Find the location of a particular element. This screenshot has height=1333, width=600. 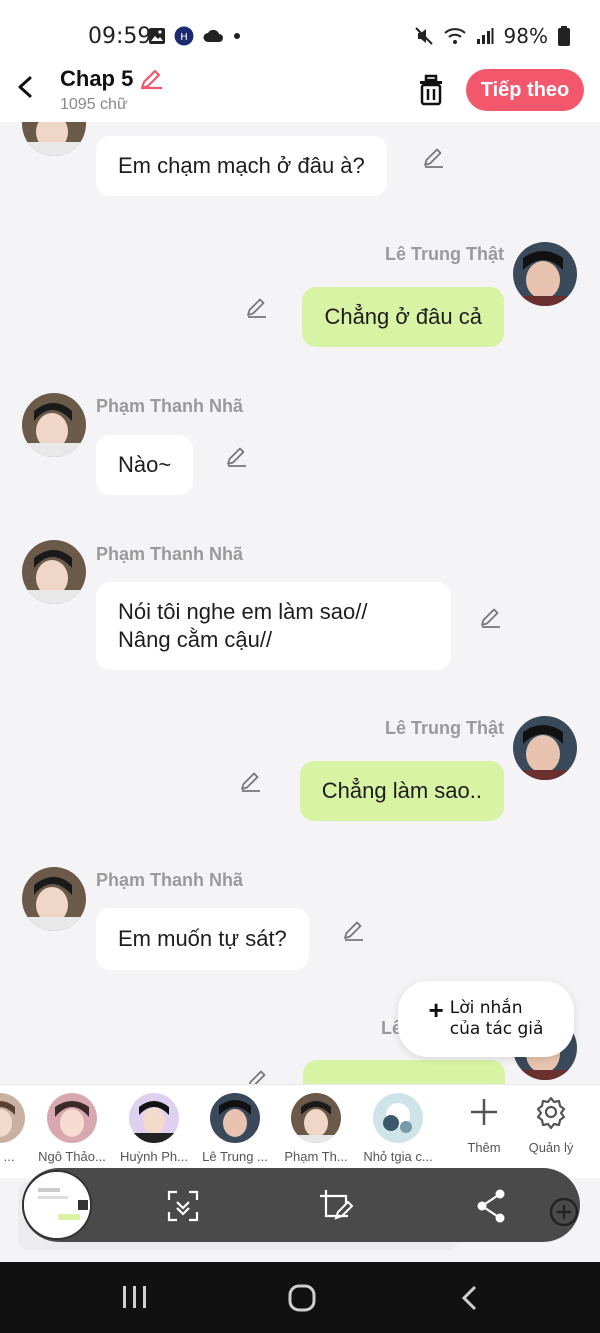

message-bubble: Em muốn tự sát? is located at coordinates (202, 939).